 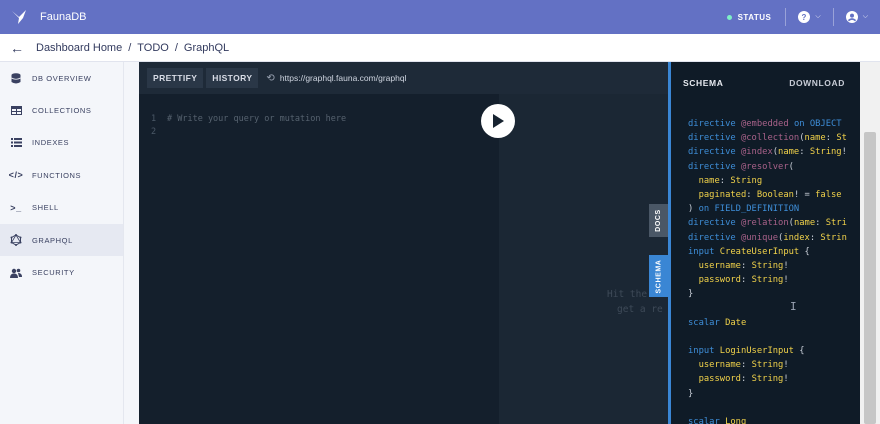 What do you see at coordinates (206, 47) in the screenshot?
I see `breadcrumb-current: GraphQL` at bounding box center [206, 47].